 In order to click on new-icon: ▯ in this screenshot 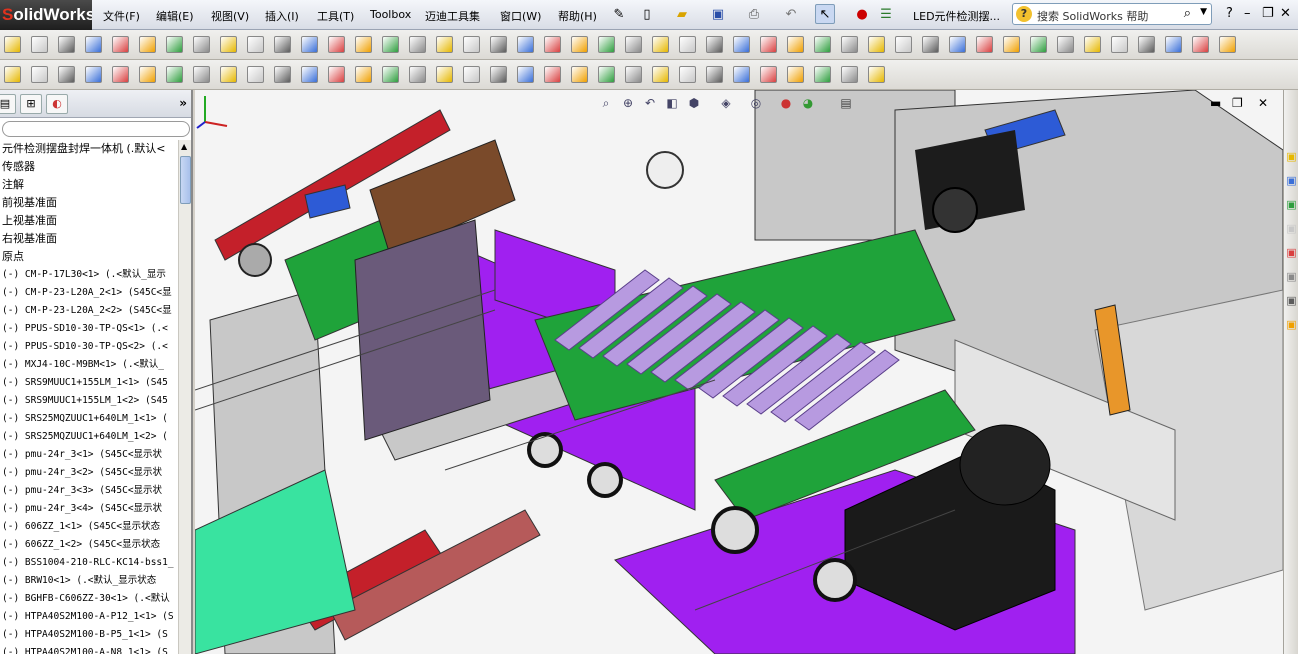, I will do `click(647, 14)`.